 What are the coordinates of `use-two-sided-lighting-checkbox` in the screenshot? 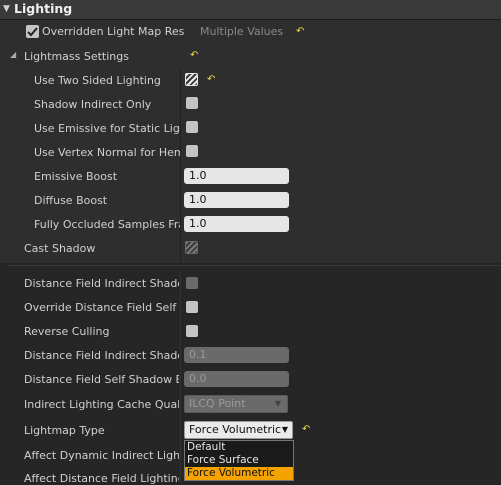 It's located at (191, 79).